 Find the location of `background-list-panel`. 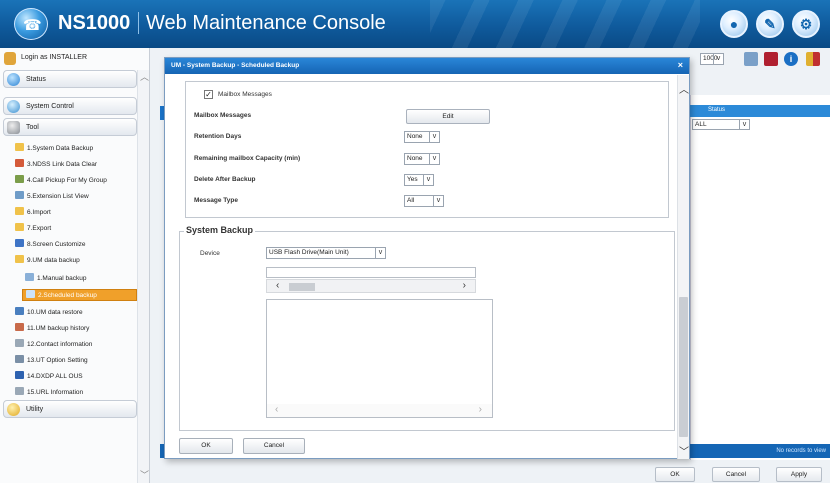

background-list-panel is located at coordinates (760, 277).